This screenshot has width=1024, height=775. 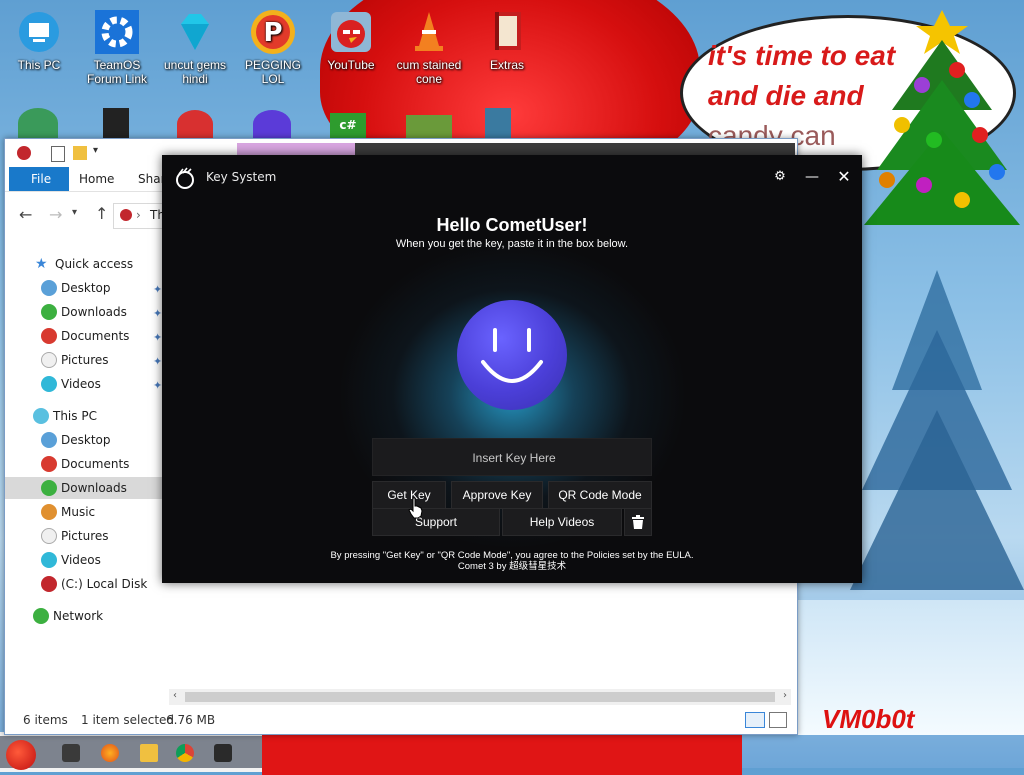 I want to click on desktop-icon-extras: Extras, so click(x=507, y=40).